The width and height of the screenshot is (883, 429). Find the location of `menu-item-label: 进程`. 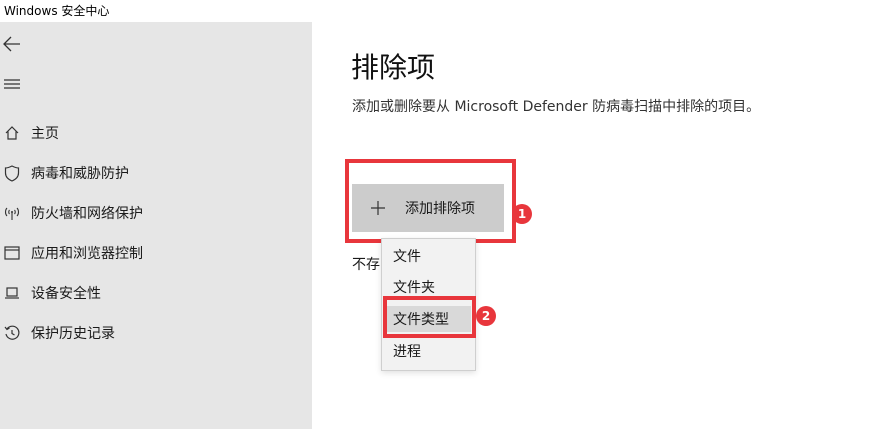

menu-item-label: 进程 is located at coordinates (407, 352).